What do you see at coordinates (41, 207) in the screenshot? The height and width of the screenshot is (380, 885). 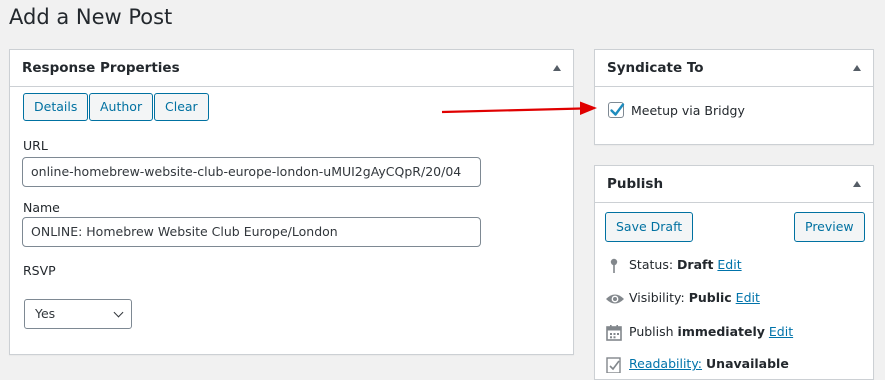 I see `name-label: Name` at bounding box center [41, 207].